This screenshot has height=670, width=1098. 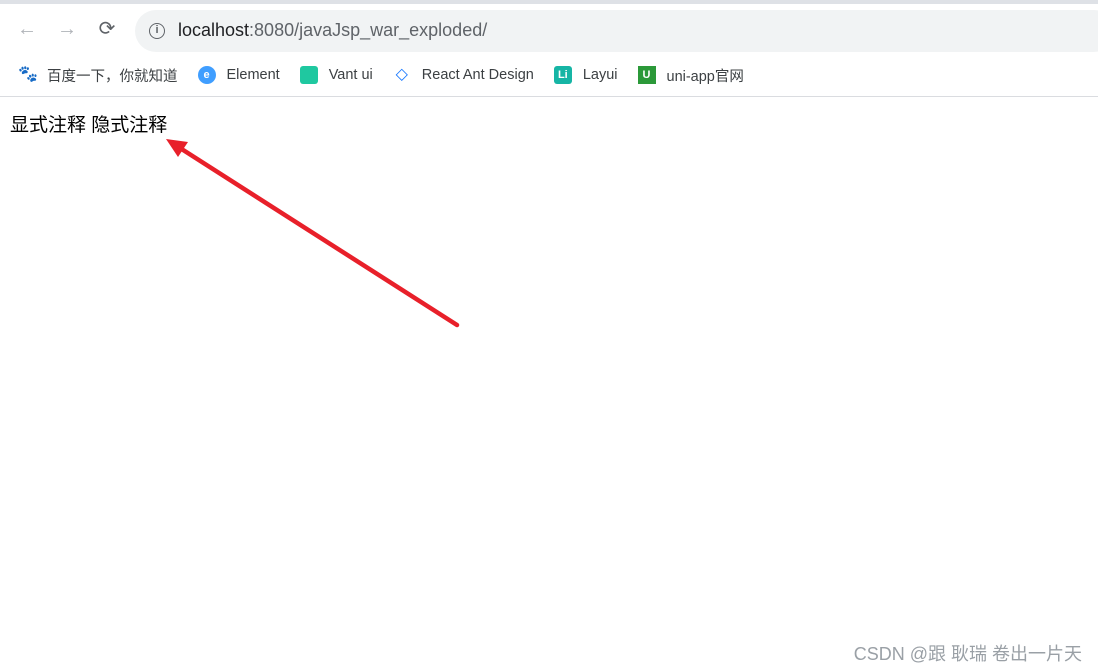 I want to click on watermark: CSDN @跟 耿瑞 卷出一片天, so click(x=967, y=654).